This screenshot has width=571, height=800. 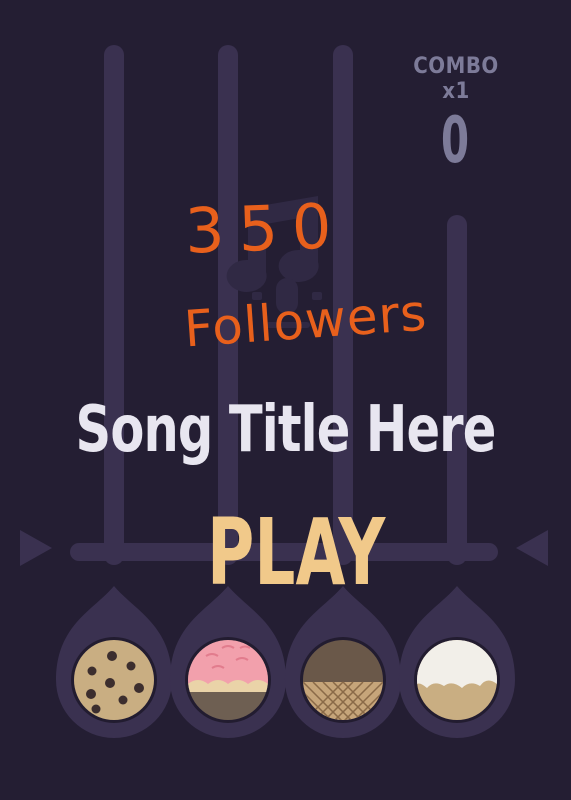 I want to click on strawberry-receptor, so click(x=228, y=680).